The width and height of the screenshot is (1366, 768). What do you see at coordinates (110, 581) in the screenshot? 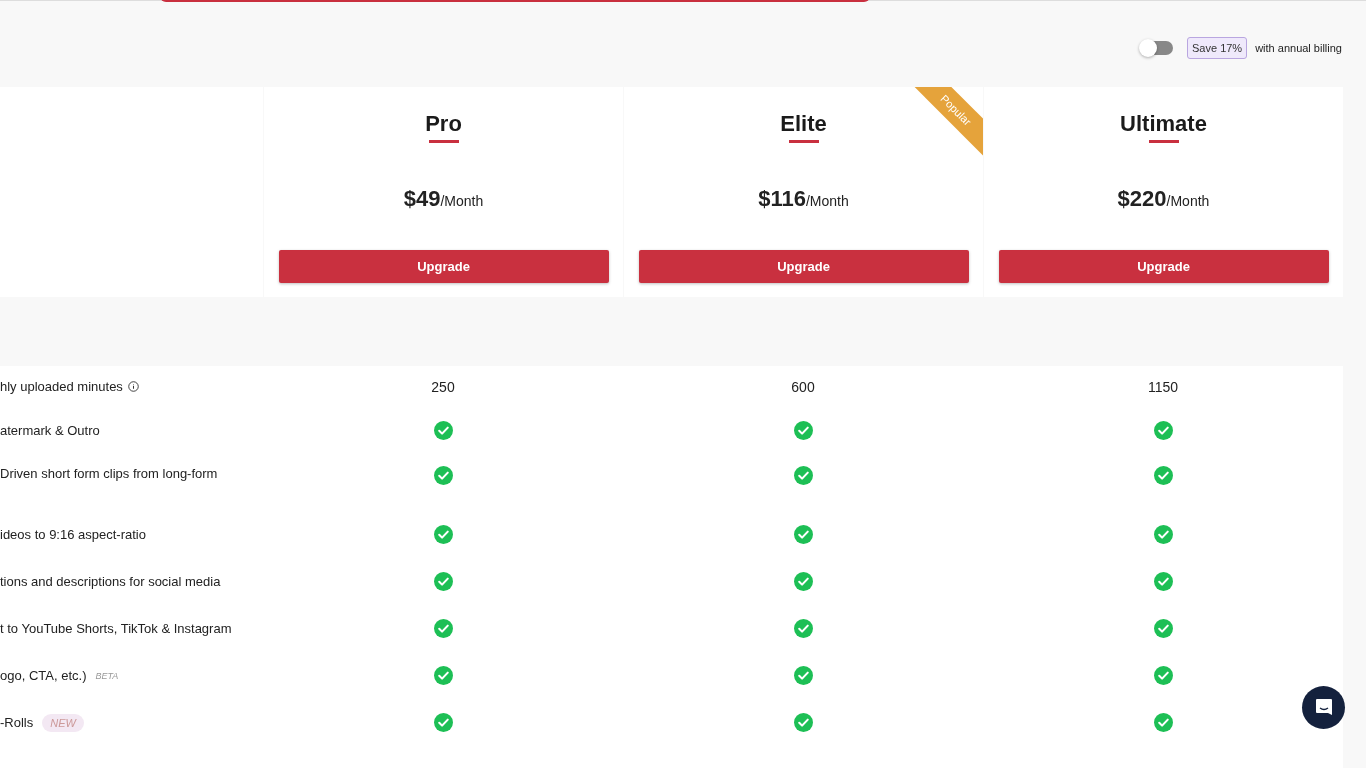
I see `feature-label: tions and descriptions for social media` at bounding box center [110, 581].